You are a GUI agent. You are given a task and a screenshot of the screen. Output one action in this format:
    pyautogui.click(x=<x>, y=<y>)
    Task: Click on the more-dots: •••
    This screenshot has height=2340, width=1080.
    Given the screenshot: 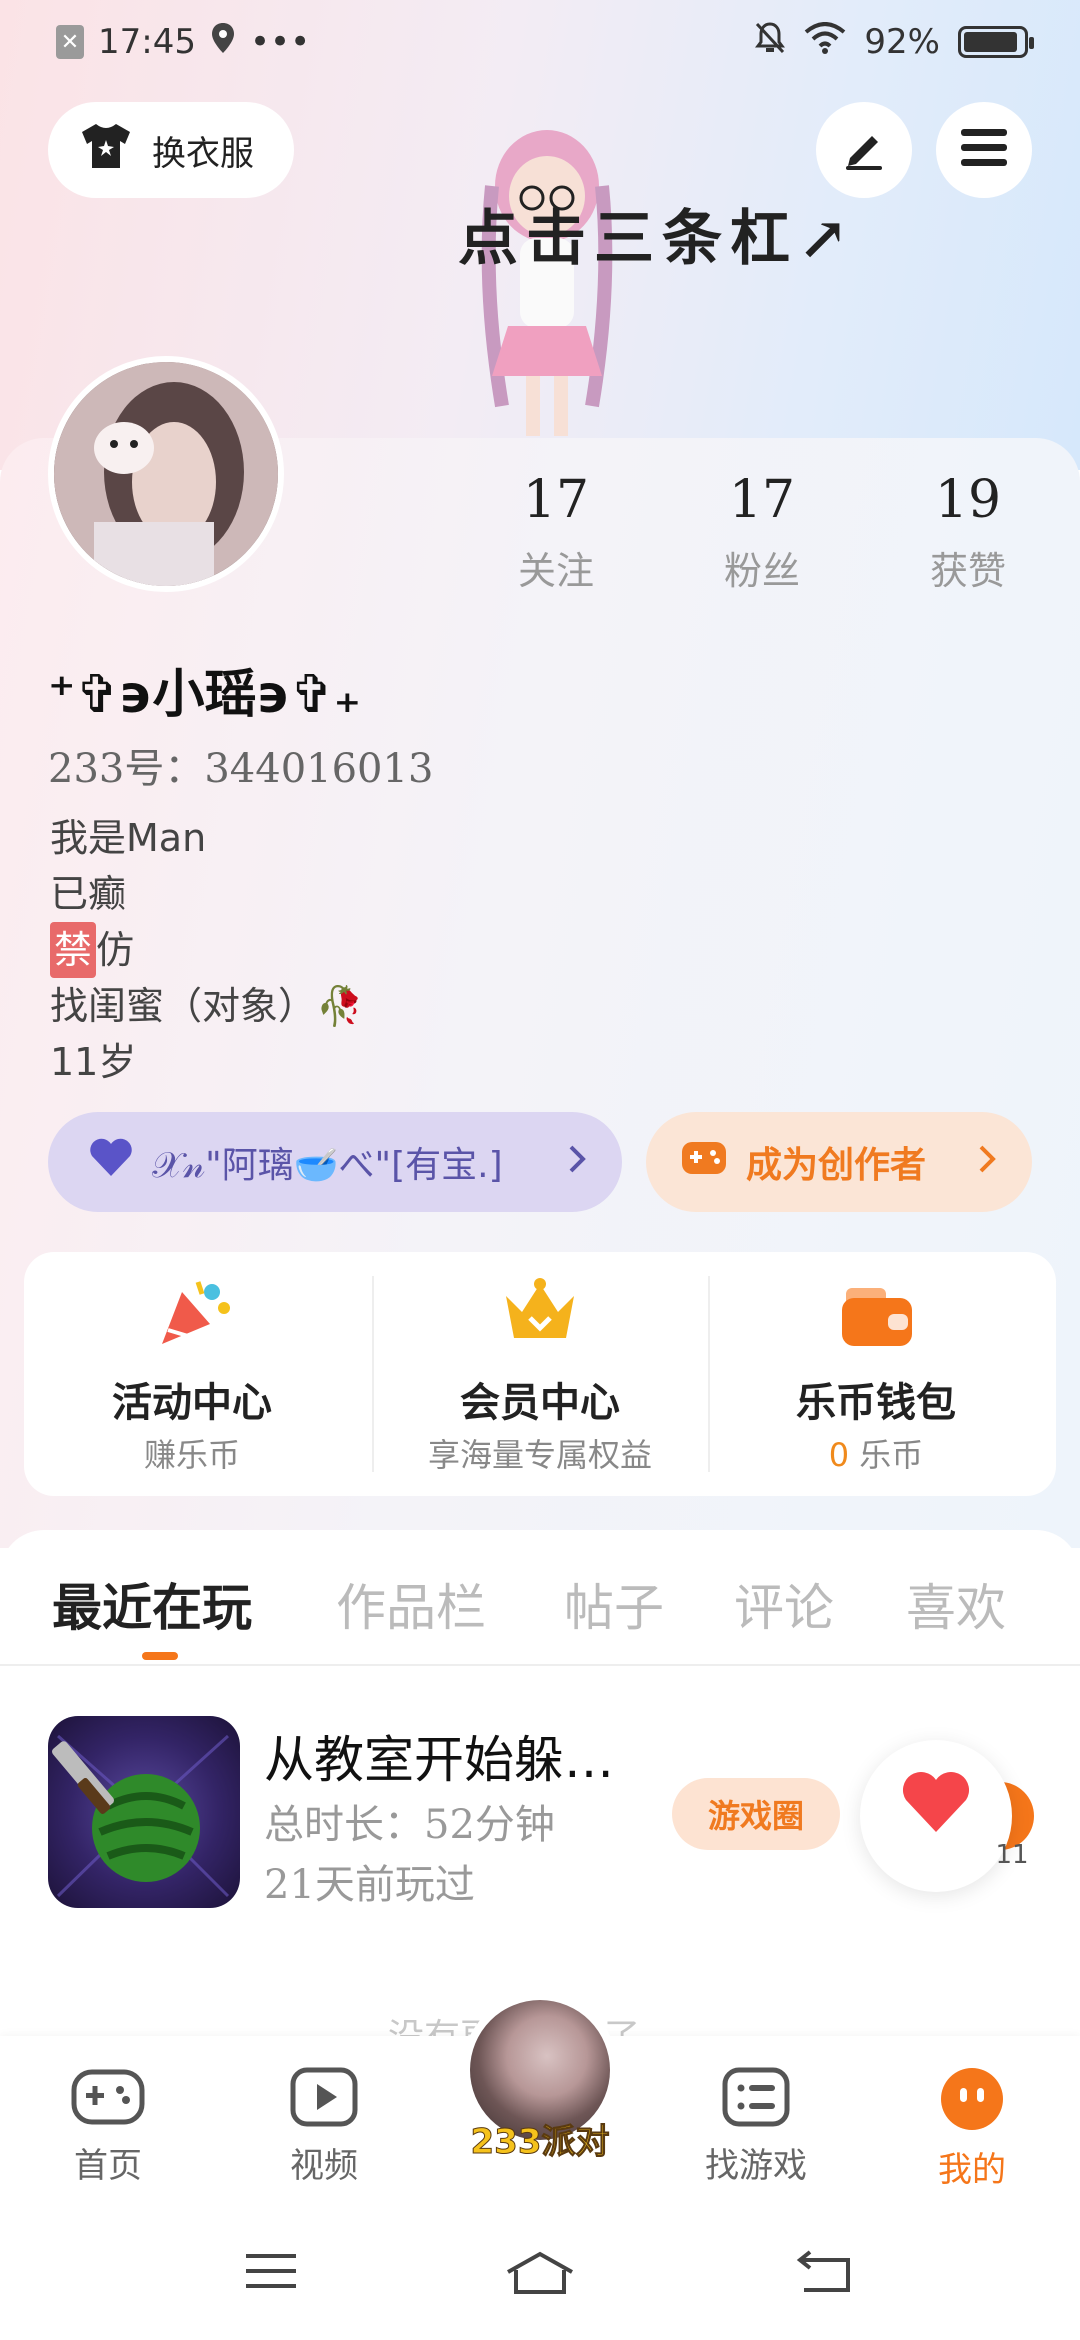 What is the action you would take?
    pyautogui.click(x=280, y=42)
    